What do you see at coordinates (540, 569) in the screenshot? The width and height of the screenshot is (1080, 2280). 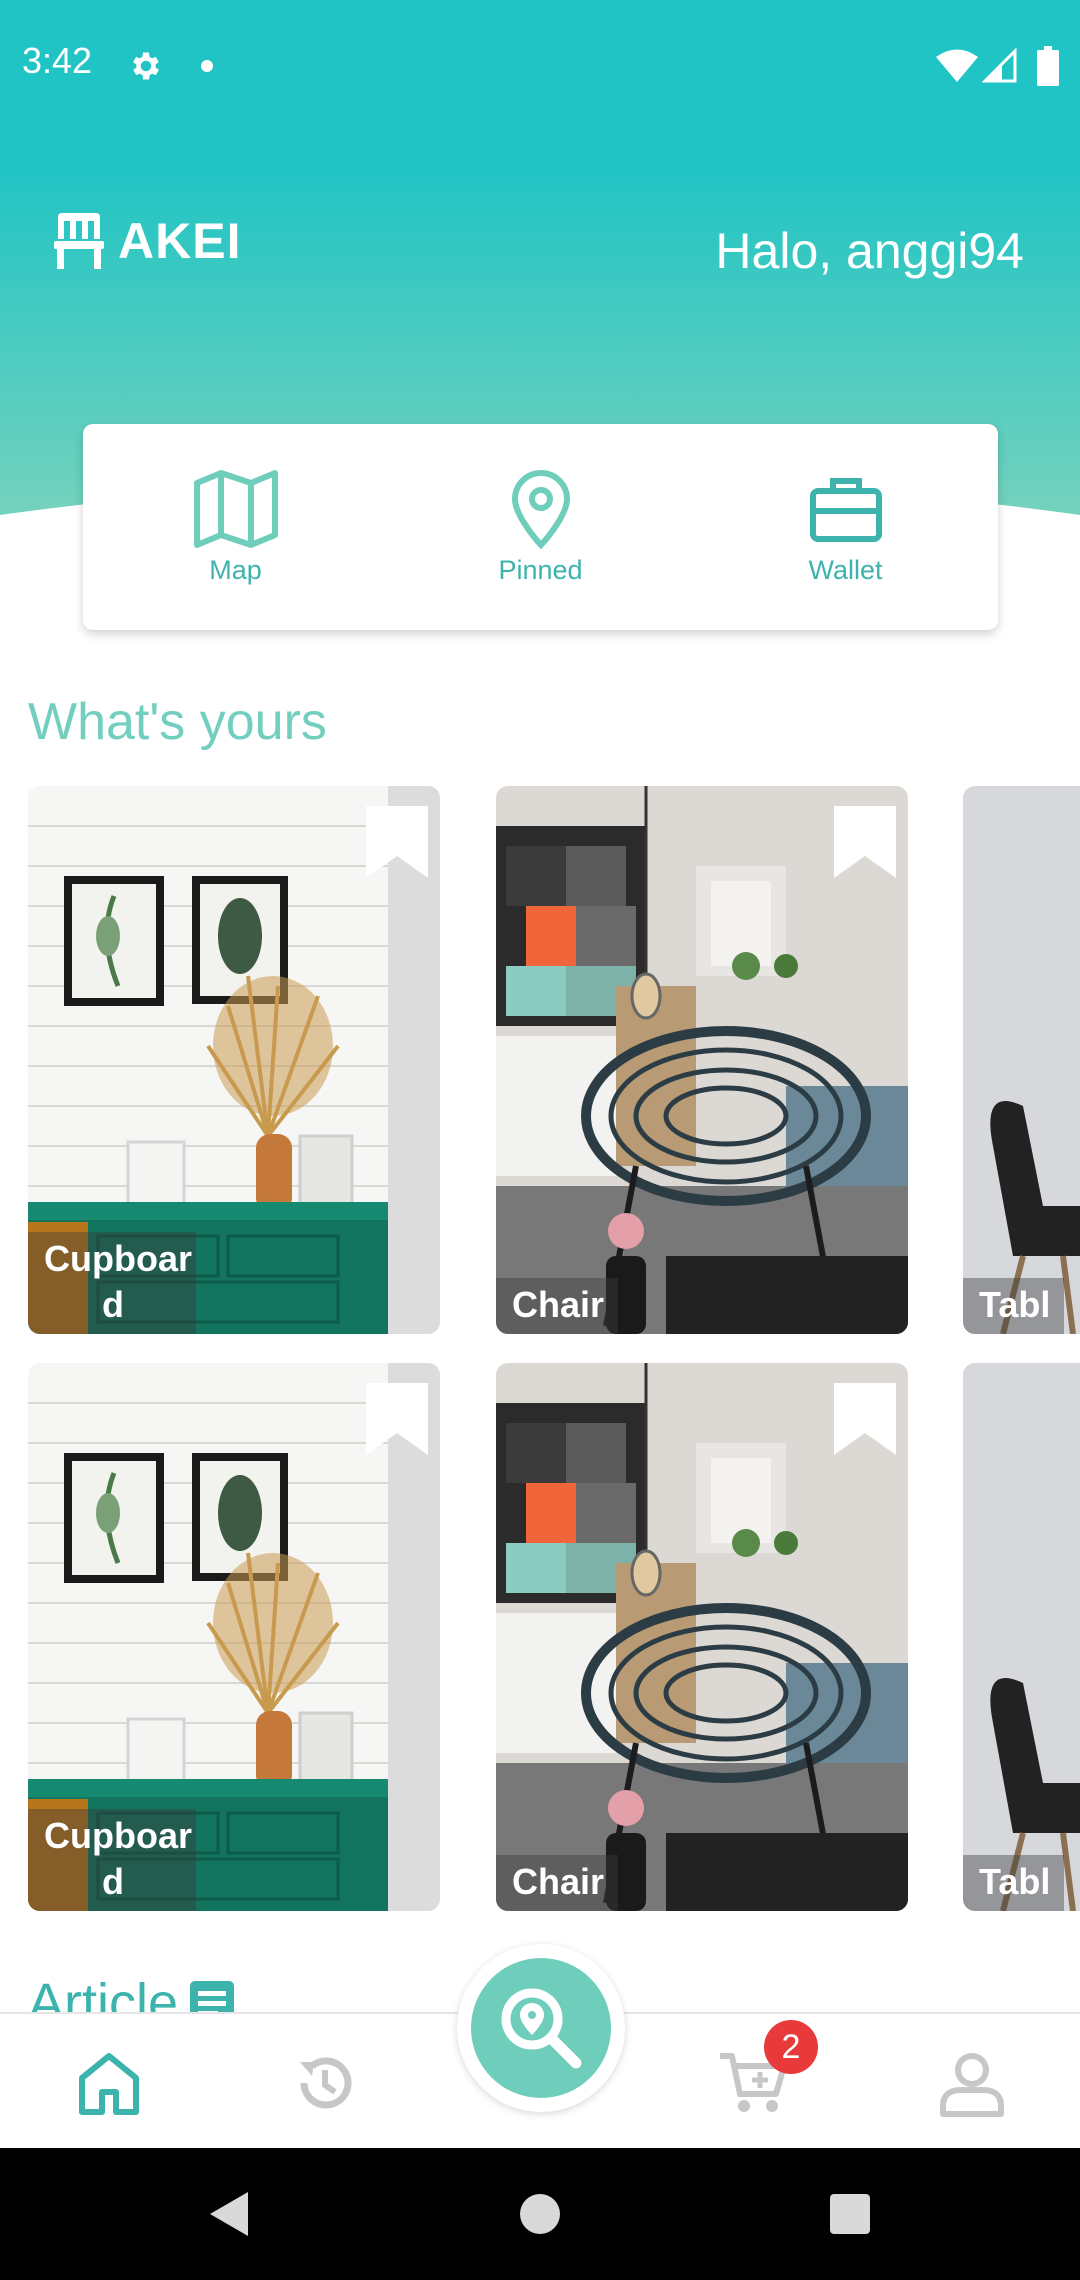 I see `pinned-label: Pinned` at bounding box center [540, 569].